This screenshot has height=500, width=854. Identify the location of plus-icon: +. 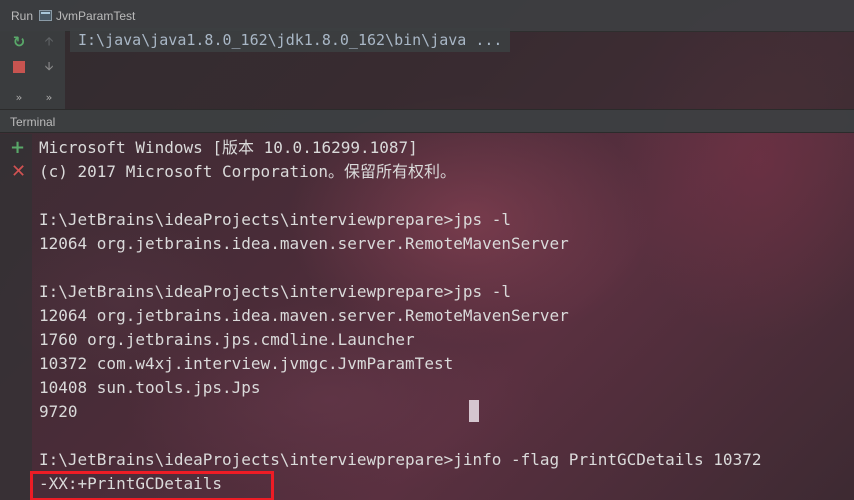
(17, 148).